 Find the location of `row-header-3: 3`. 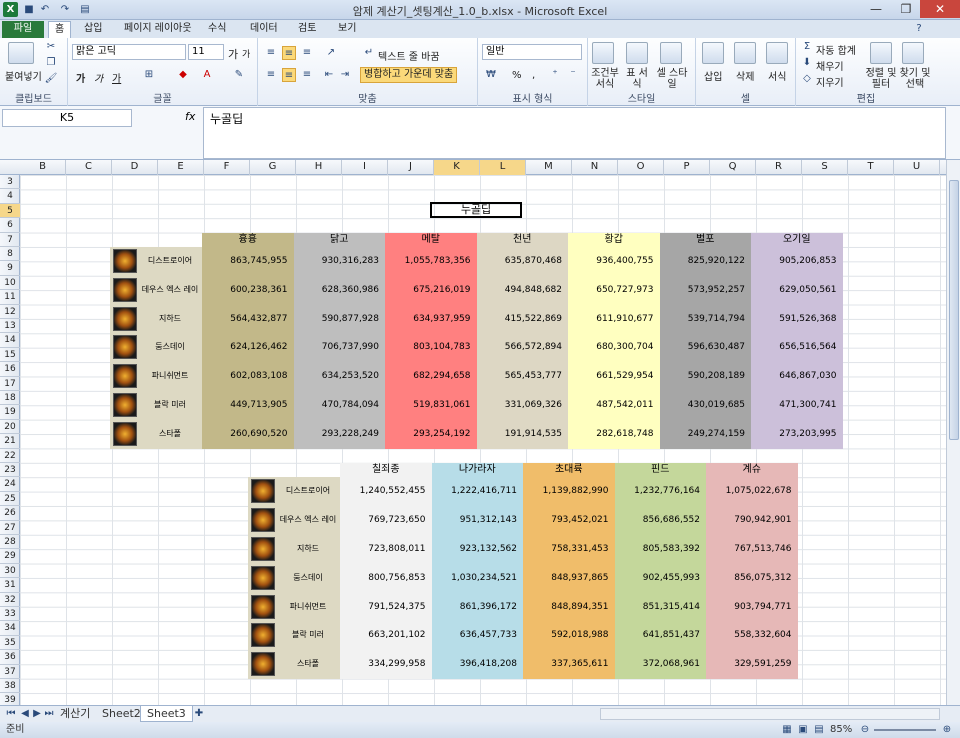

row-header-3: 3 is located at coordinates (10, 182).